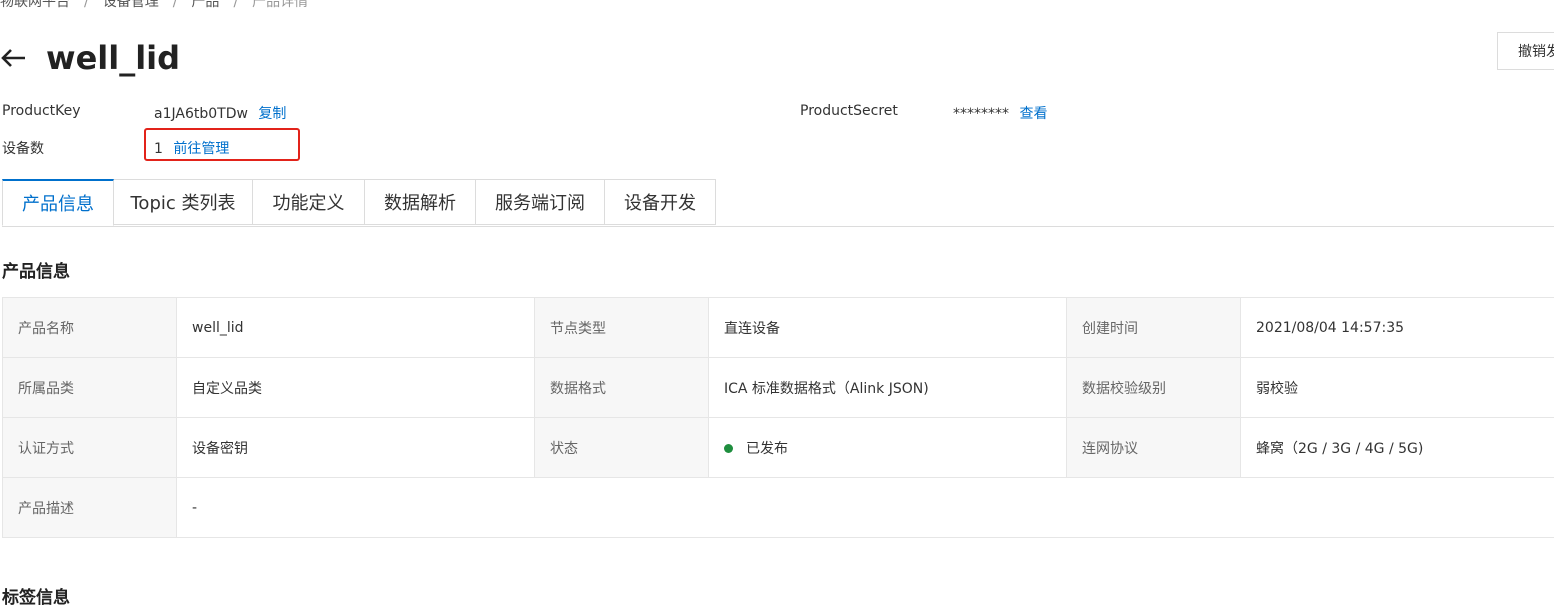 This screenshot has width=1554, height=610. Describe the element at coordinates (23, 149) in the screenshot. I see `device-count-label: 设备数` at that location.